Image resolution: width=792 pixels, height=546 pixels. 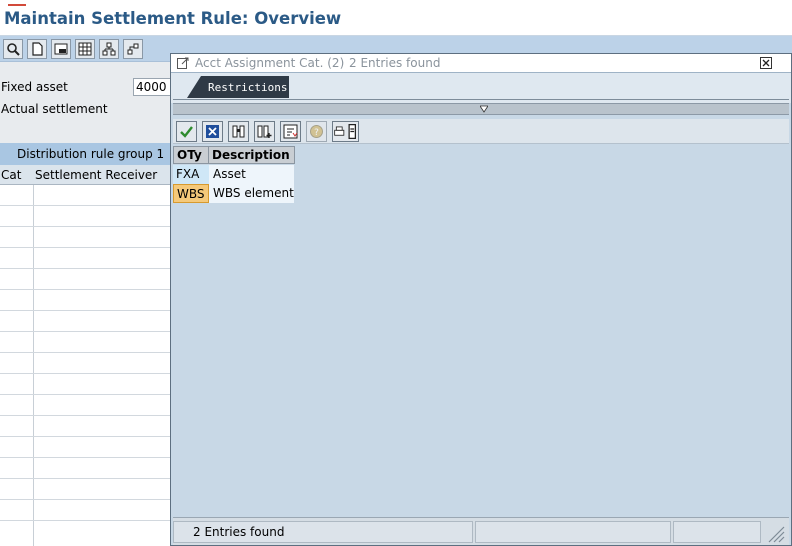 I want to click on find-next-button, so click(x=264, y=131).